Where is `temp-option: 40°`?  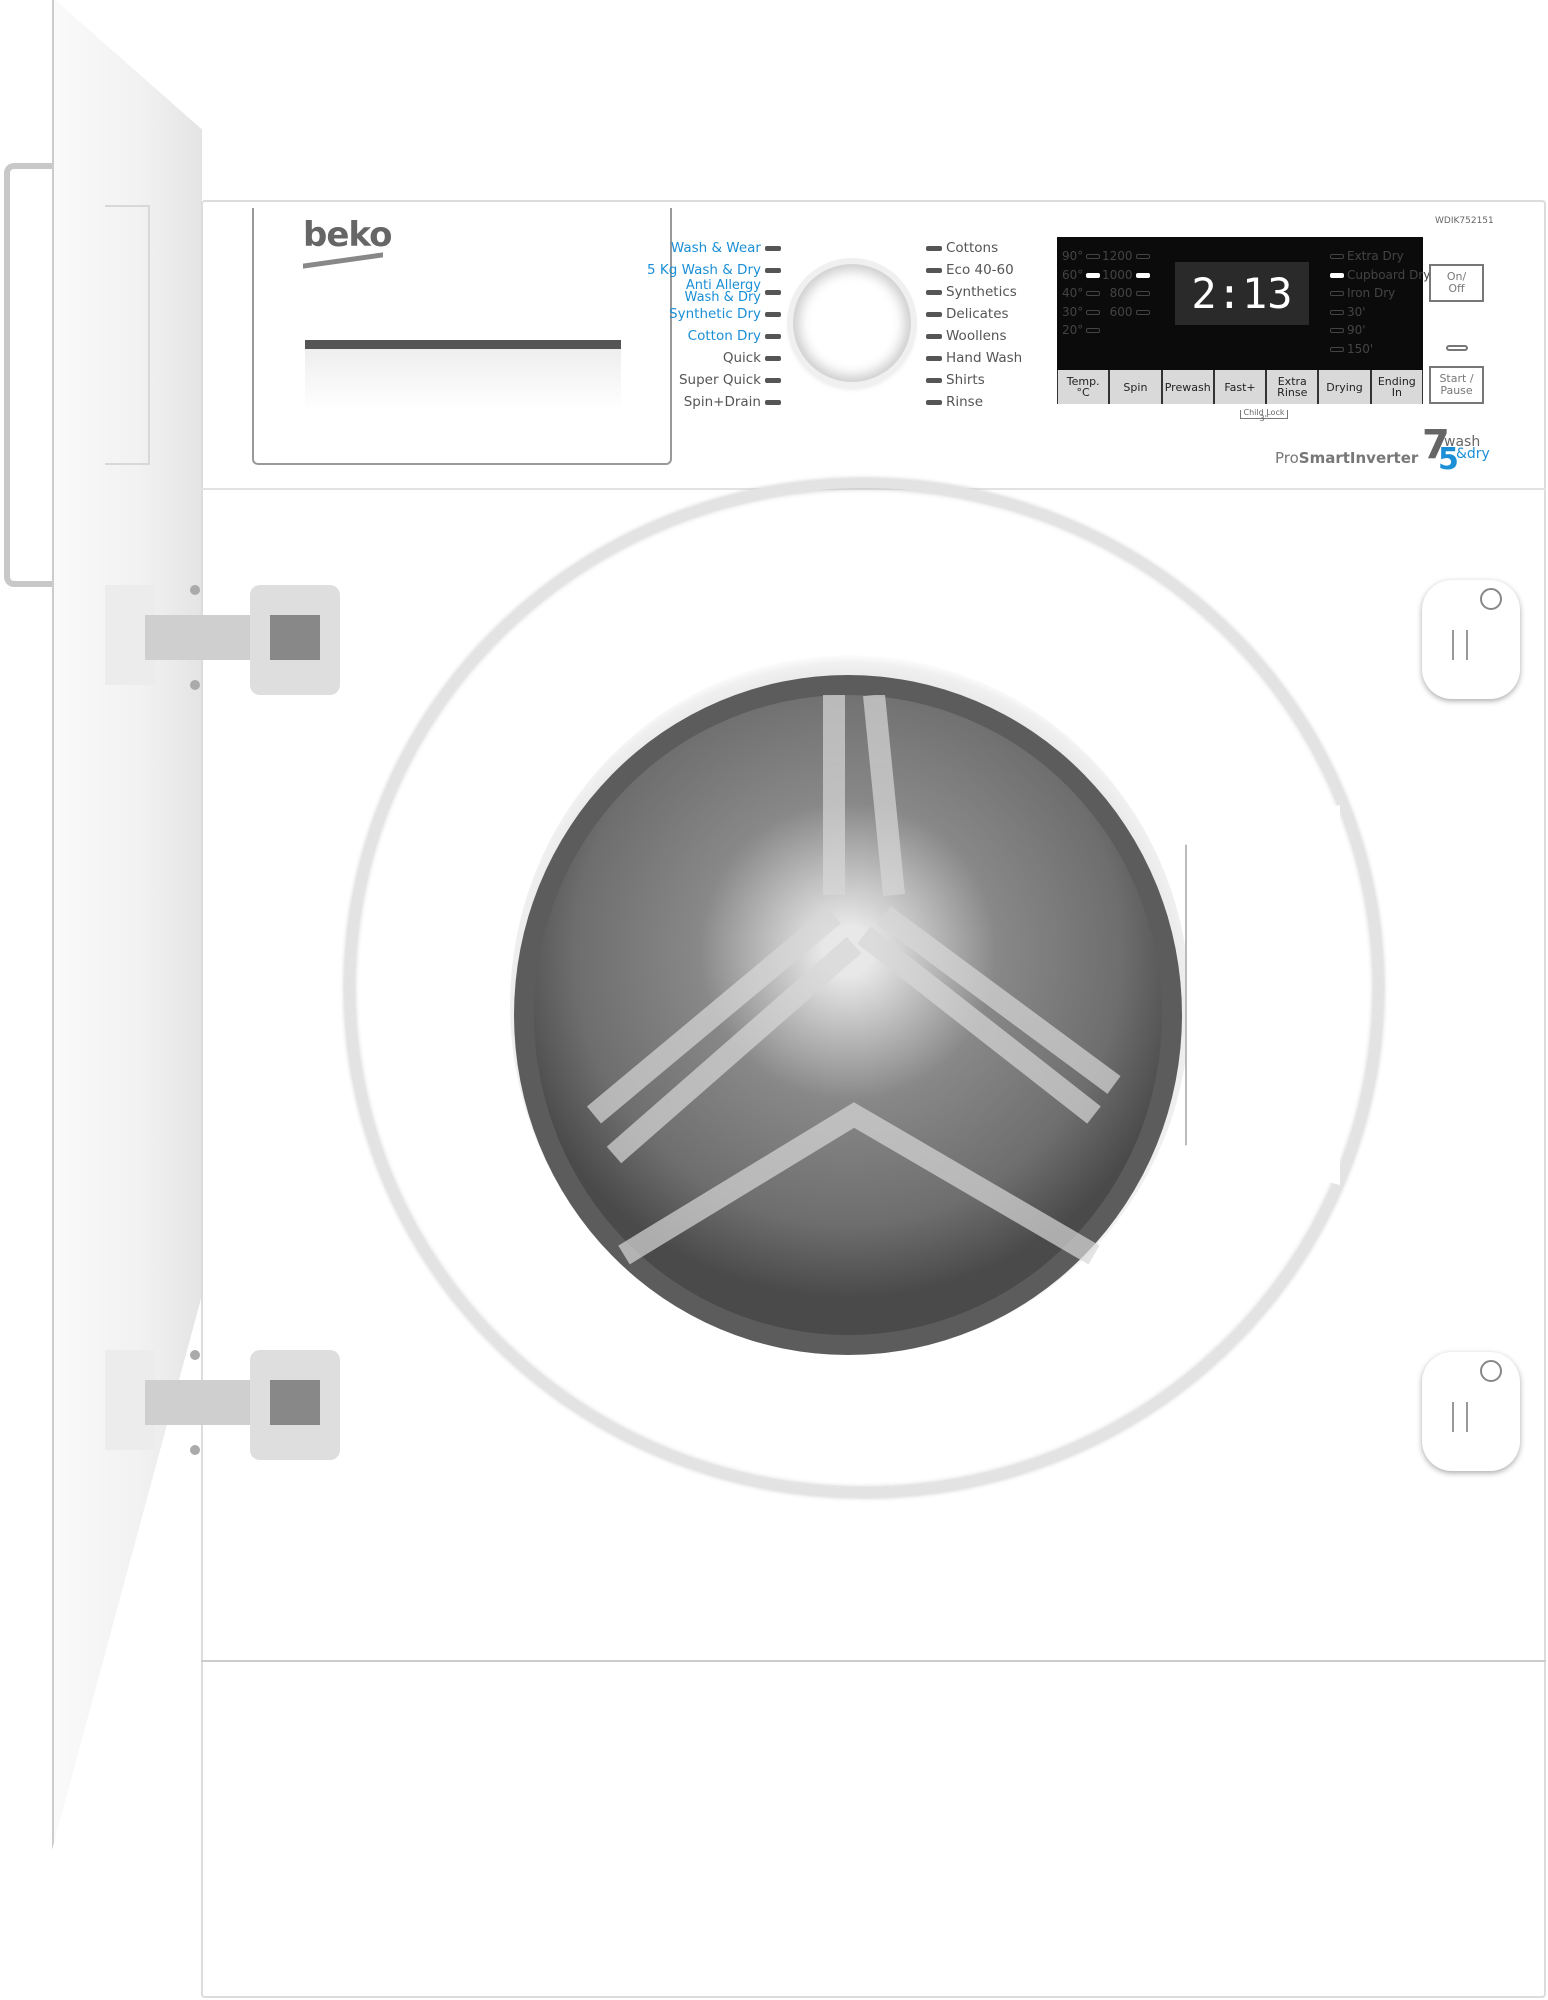 temp-option: 40° is located at coordinates (1082, 293).